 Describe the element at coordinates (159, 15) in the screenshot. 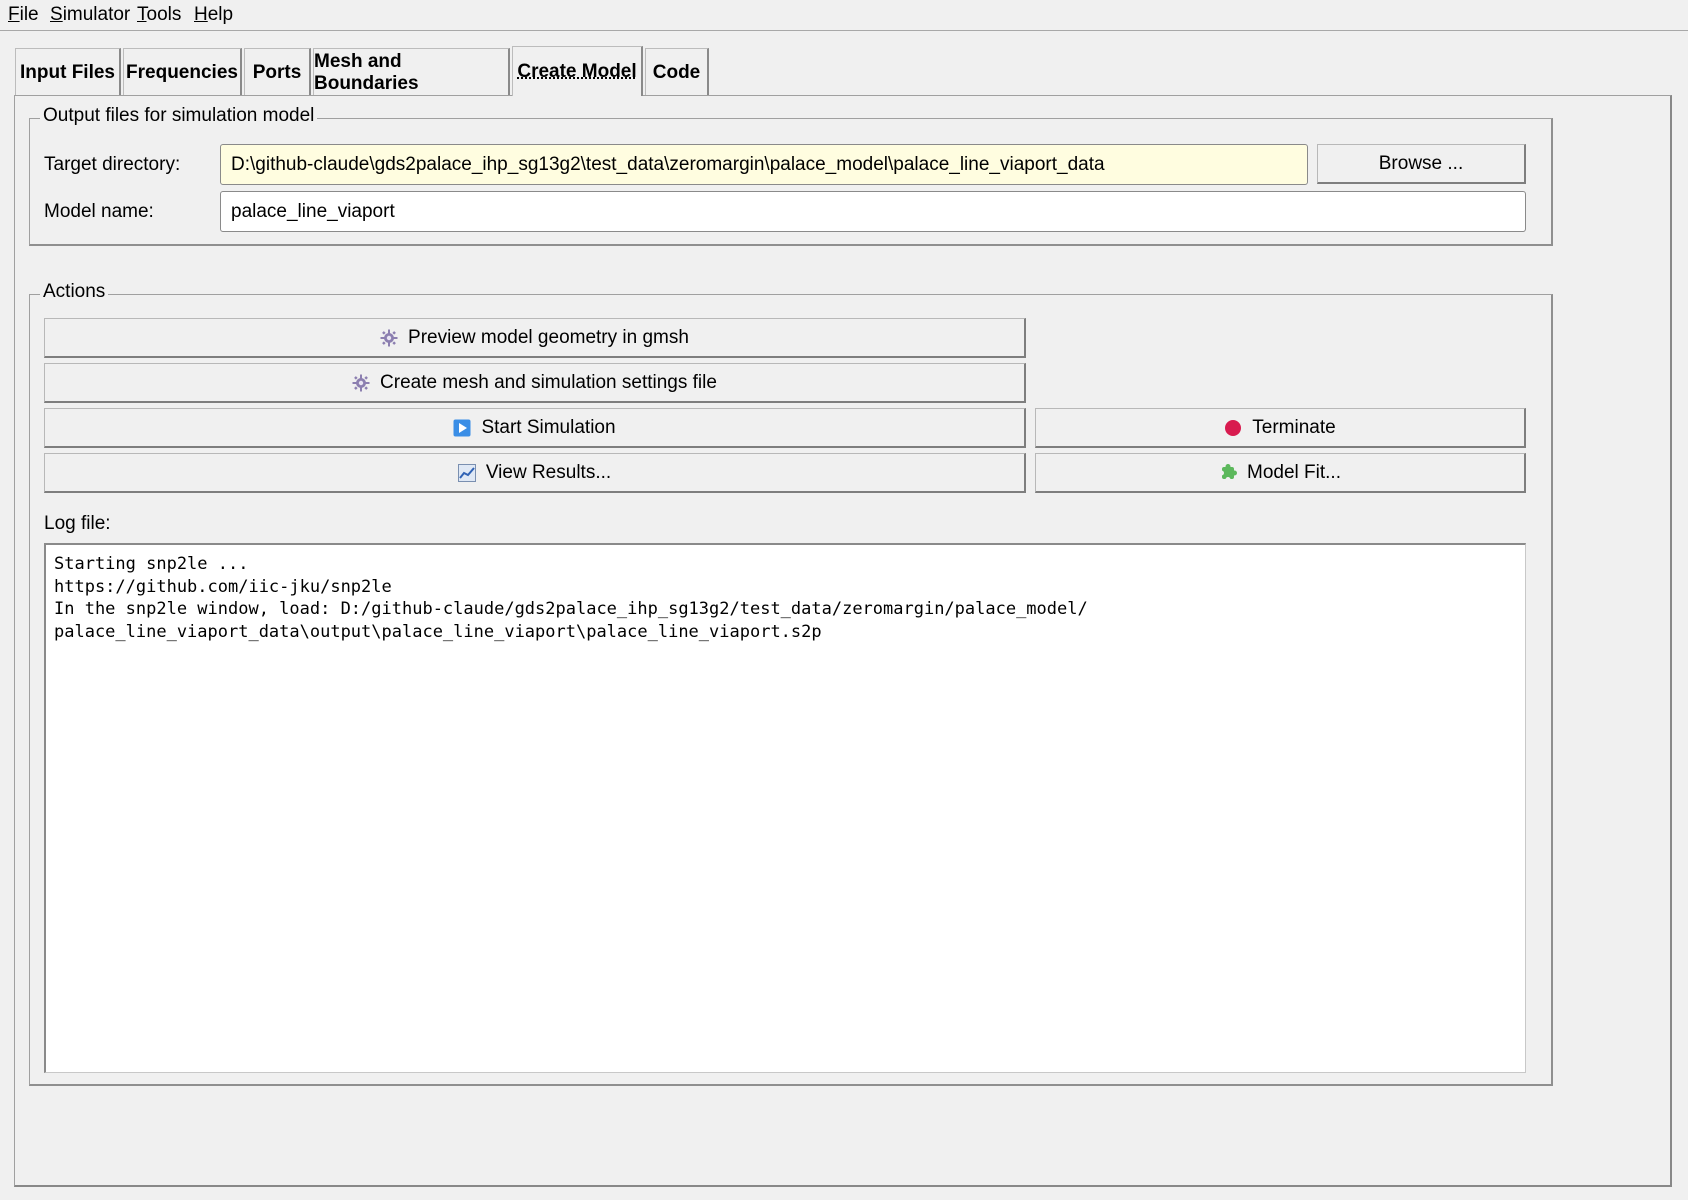

I see `menu-tools: Tools` at that location.